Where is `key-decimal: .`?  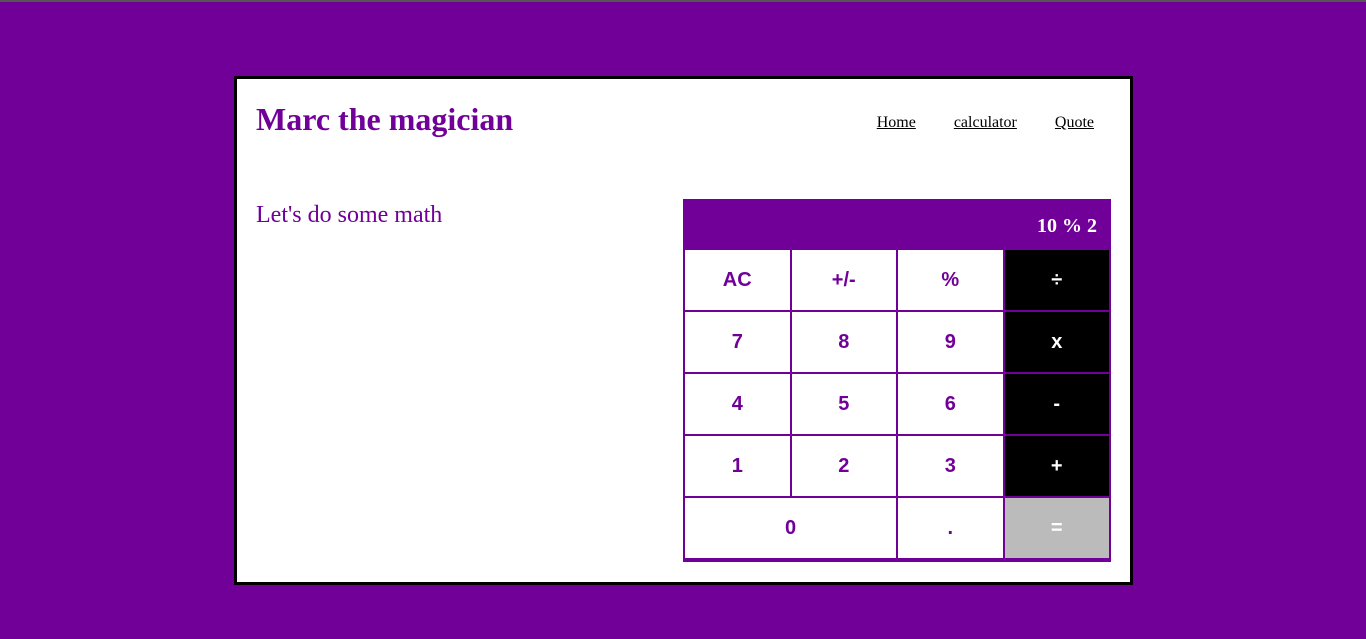 key-decimal: . is located at coordinates (950, 528).